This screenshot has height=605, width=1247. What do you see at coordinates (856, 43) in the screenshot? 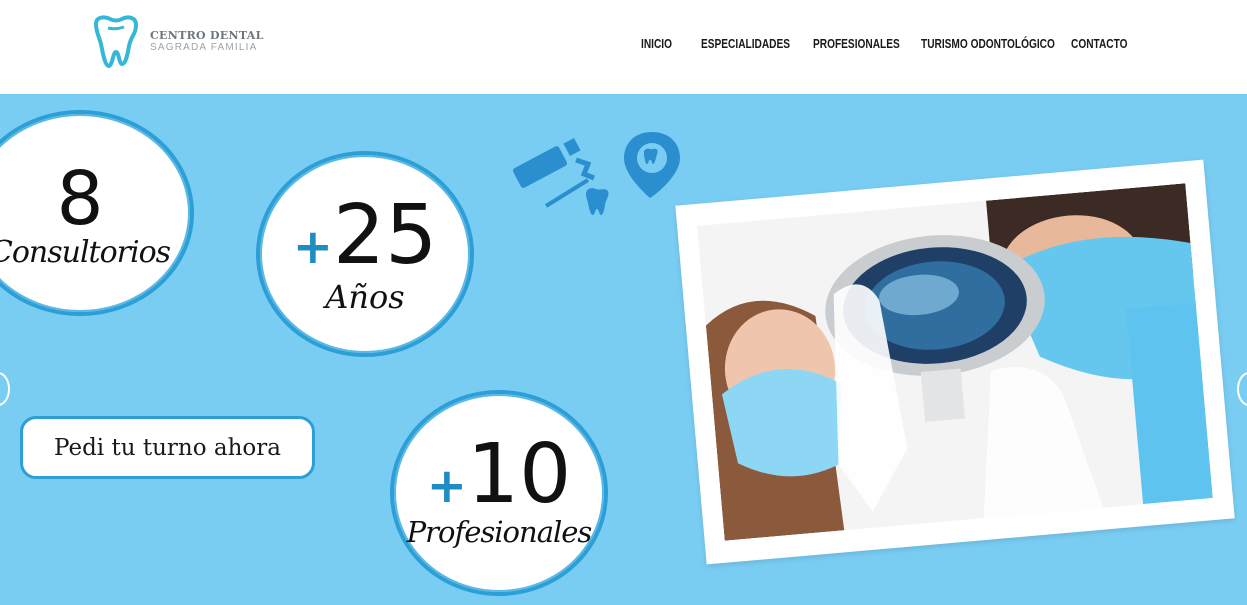
I see `nav-profesionales: PROFESIONALES` at bounding box center [856, 43].